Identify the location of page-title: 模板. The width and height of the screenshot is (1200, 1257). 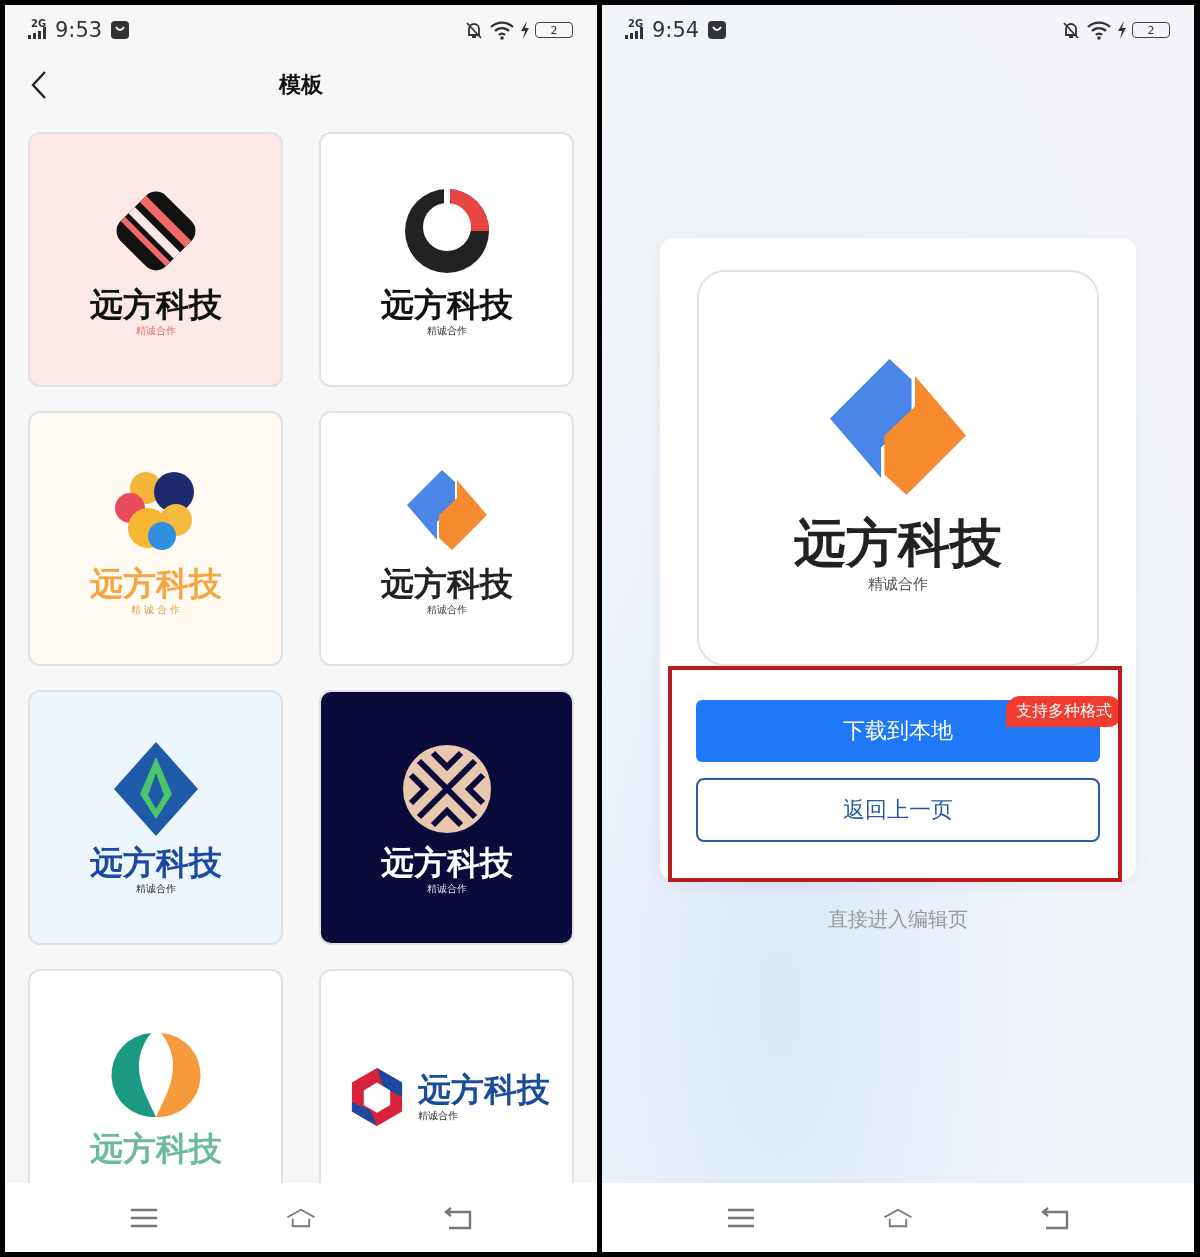
(301, 85).